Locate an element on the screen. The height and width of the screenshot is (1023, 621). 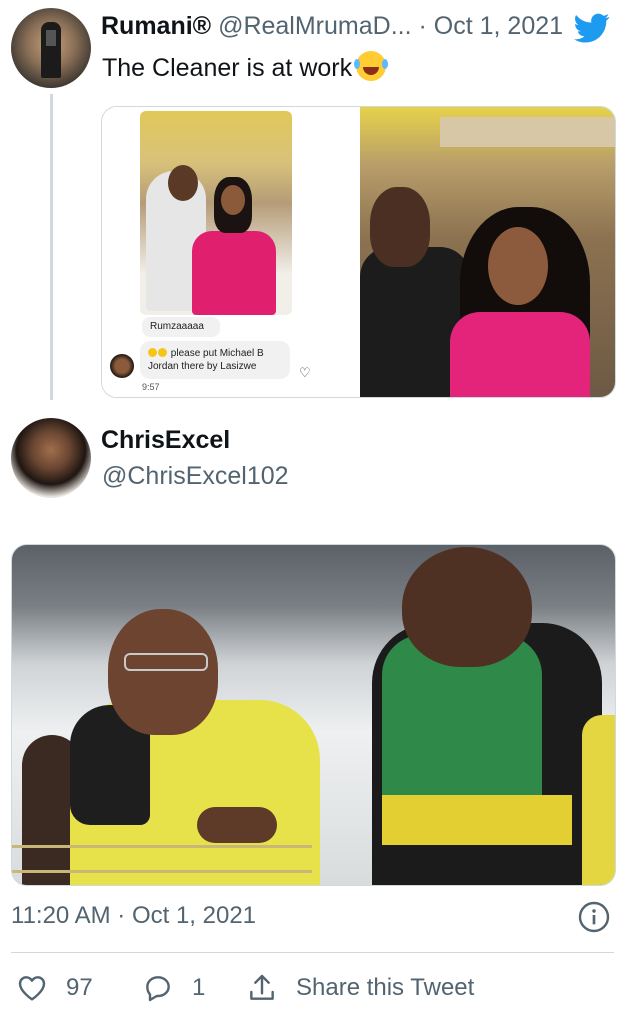
couple-photo-image is located at coordinates (487, 252).